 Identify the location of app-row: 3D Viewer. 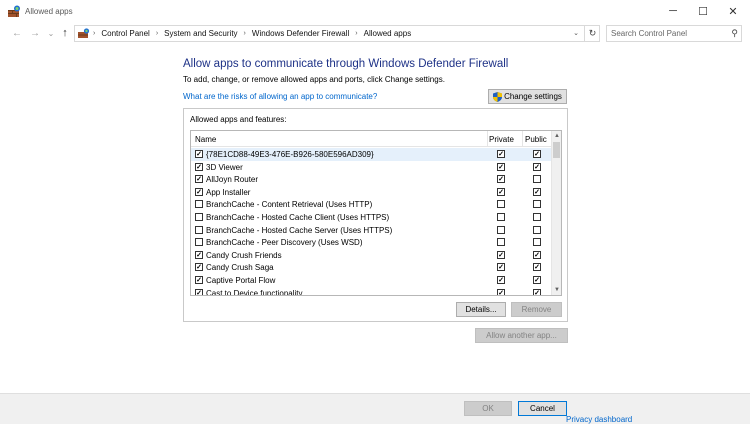
(372, 167).